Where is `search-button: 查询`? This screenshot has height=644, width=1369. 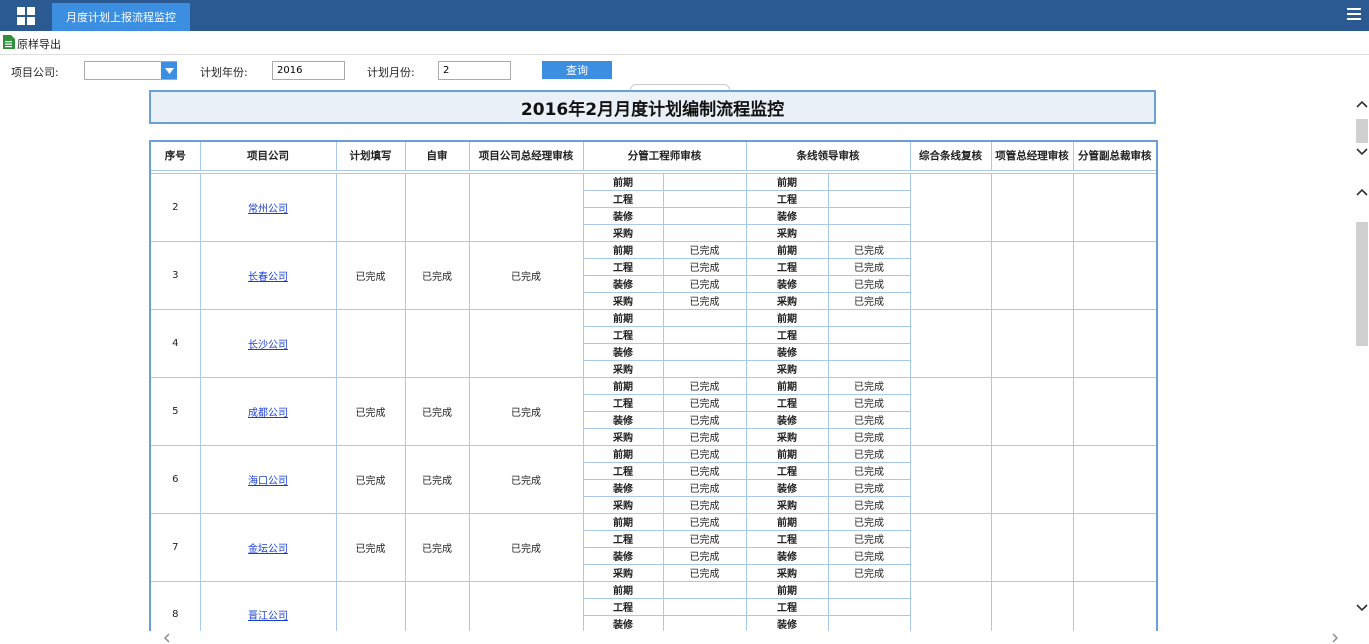 search-button: 查询 is located at coordinates (577, 70).